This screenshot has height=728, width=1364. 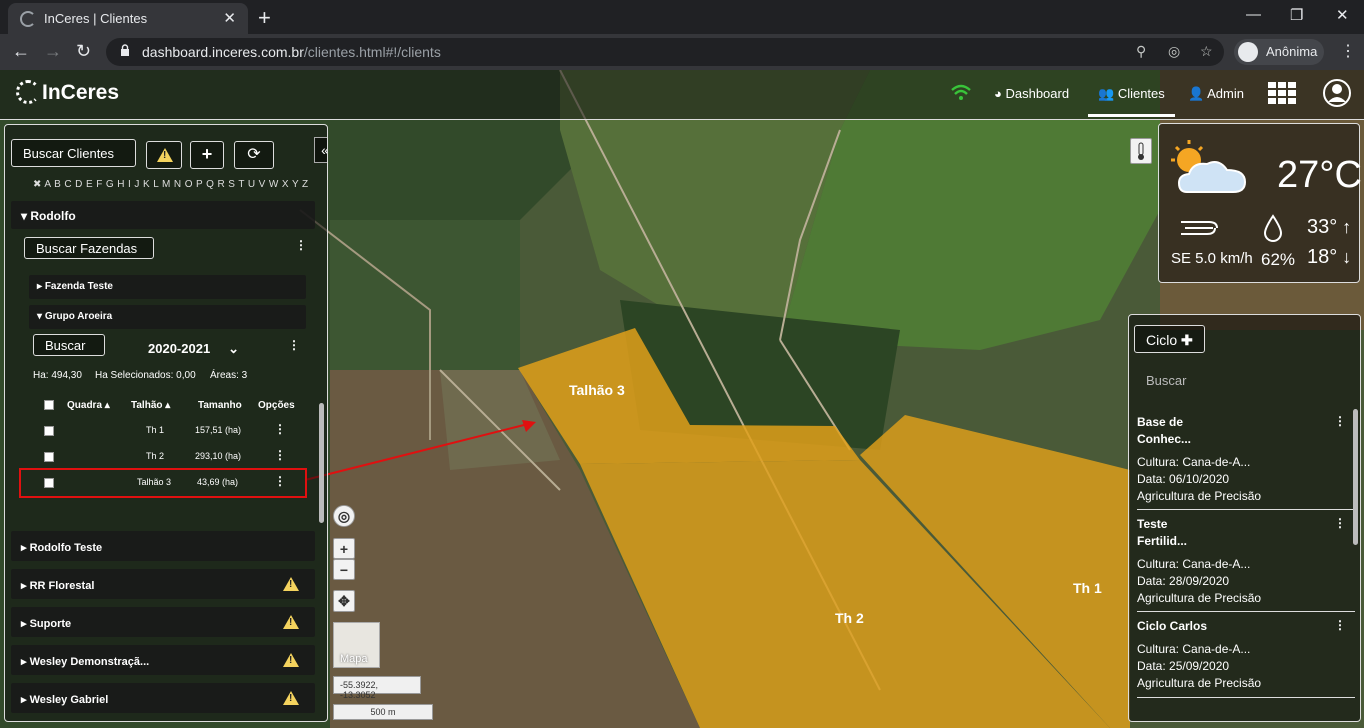 What do you see at coordinates (1216, 94) in the screenshot?
I see `nav-admin: 👤 Admin` at bounding box center [1216, 94].